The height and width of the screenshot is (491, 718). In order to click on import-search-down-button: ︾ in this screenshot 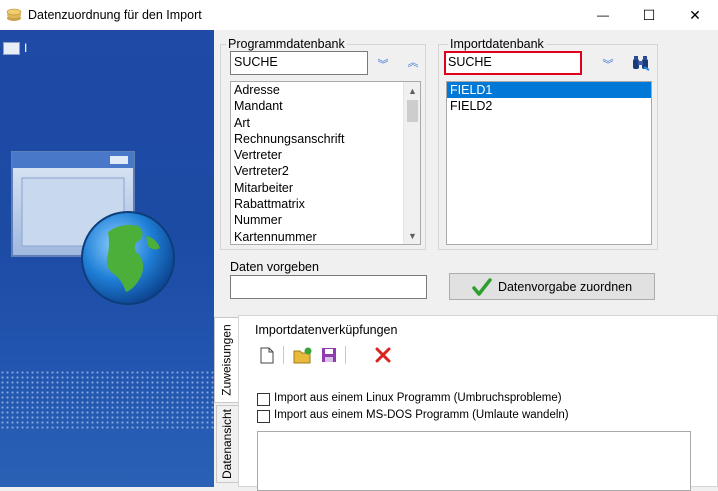, I will do `click(608, 64)`.